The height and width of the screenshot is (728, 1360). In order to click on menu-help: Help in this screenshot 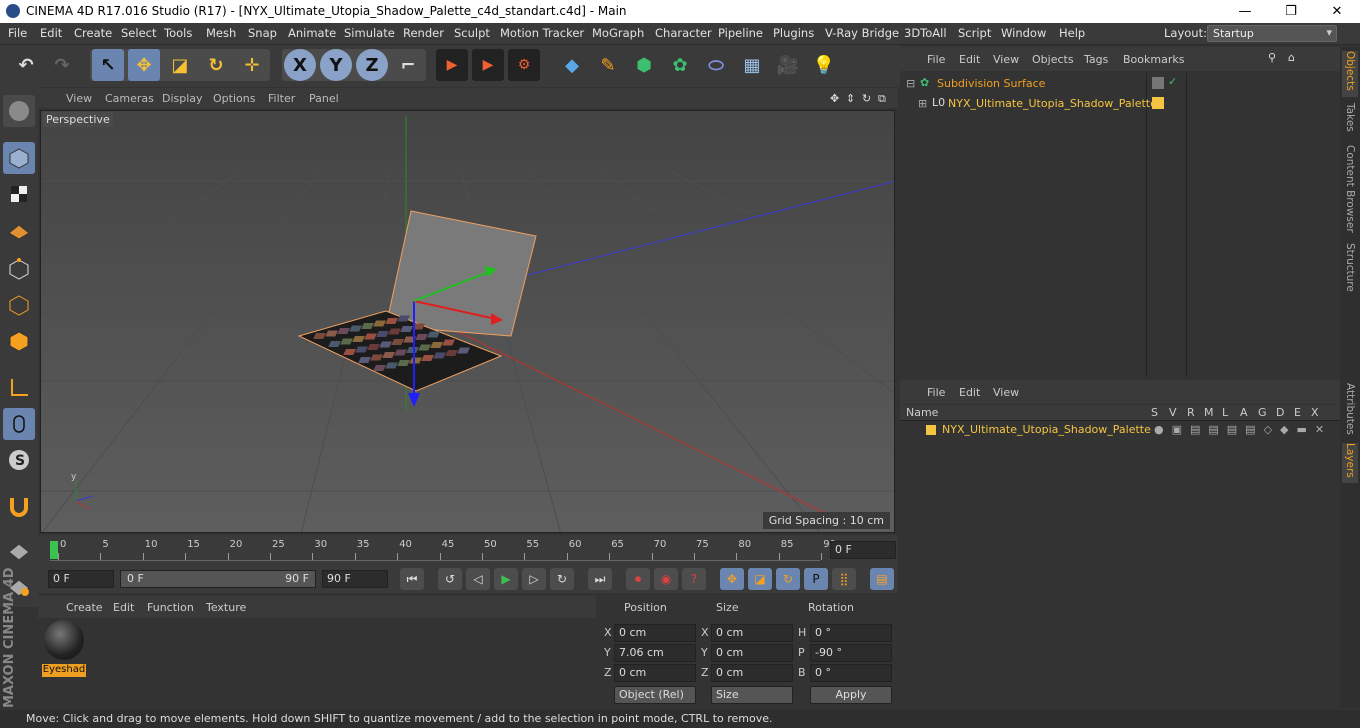, I will do `click(1072, 33)`.